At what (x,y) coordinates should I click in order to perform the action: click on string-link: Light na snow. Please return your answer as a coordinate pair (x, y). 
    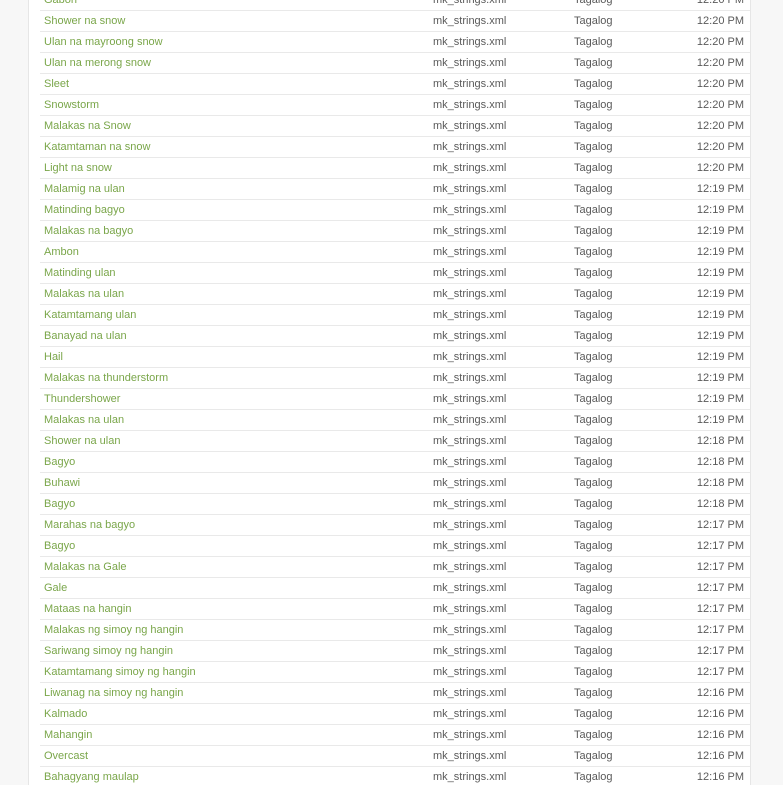
    Looking at the image, I should click on (78, 168).